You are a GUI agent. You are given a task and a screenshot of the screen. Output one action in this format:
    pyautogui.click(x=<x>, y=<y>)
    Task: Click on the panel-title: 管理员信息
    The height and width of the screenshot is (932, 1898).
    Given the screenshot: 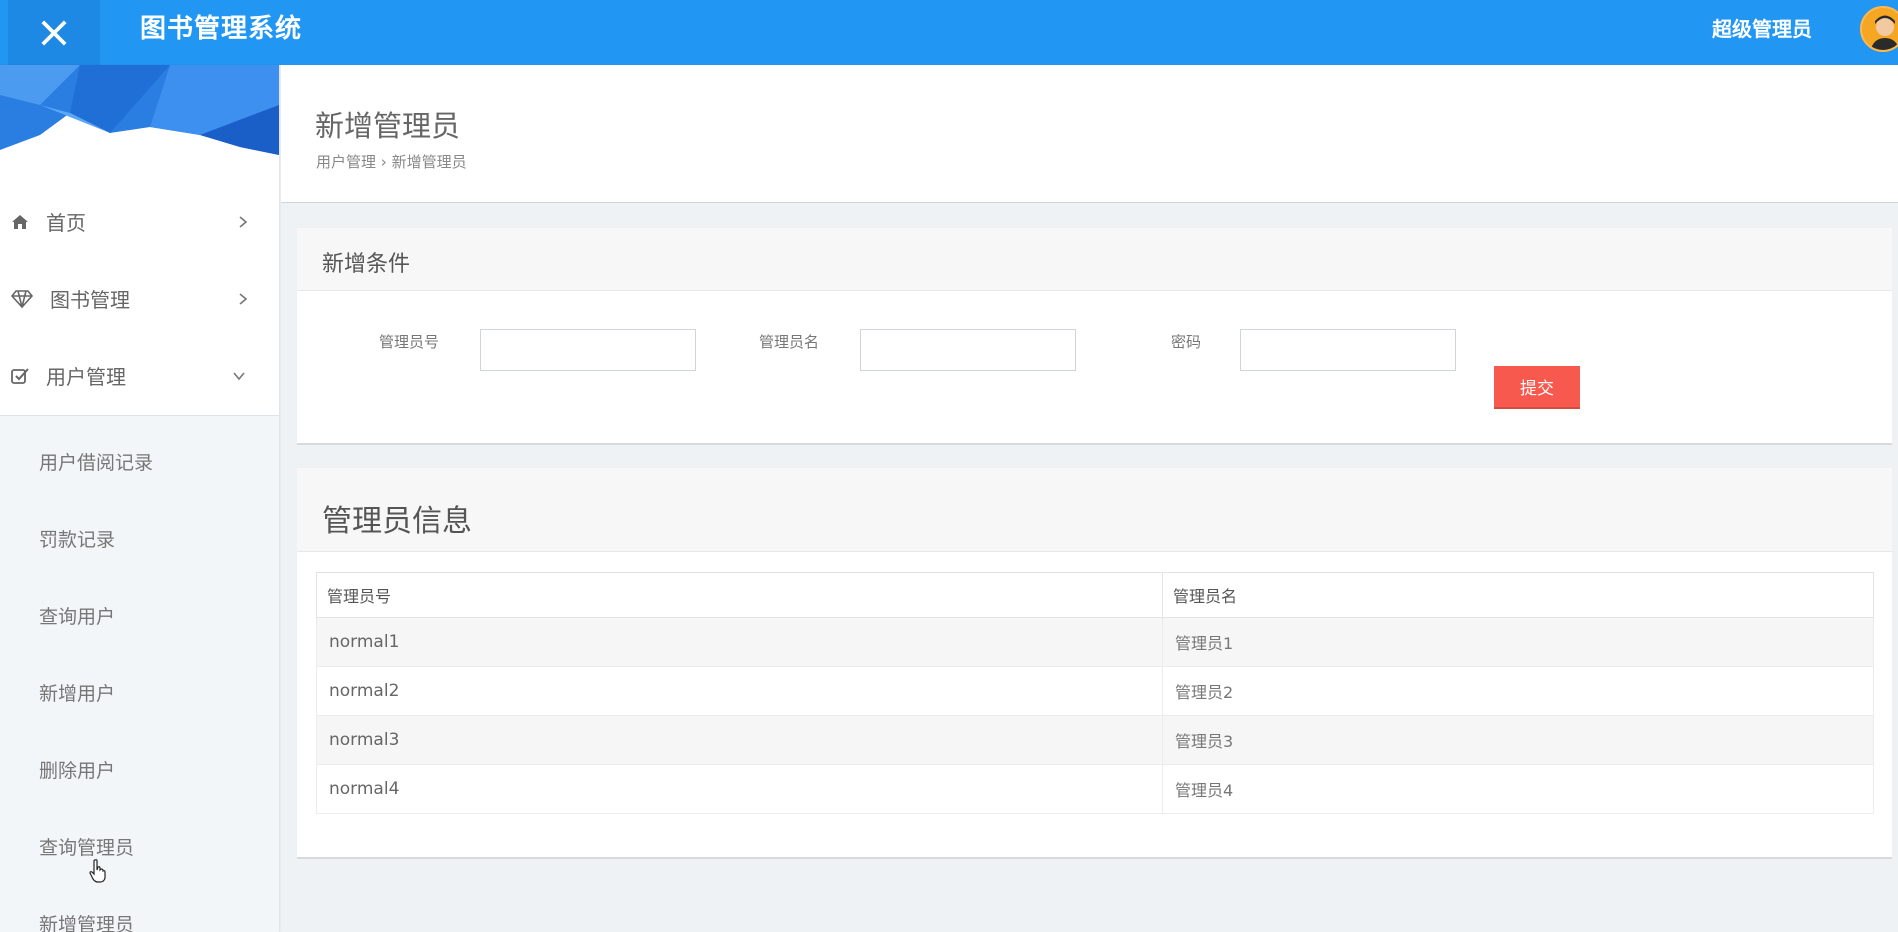 What is the action you would take?
    pyautogui.click(x=397, y=521)
    